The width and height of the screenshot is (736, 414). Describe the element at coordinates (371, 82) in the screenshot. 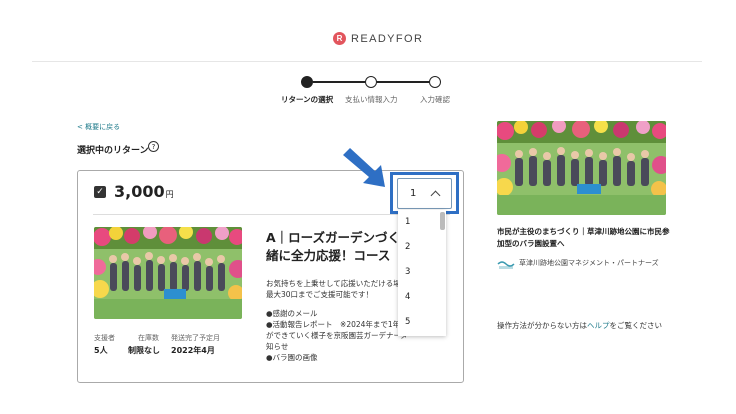

I see `step-2-dot` at that location.